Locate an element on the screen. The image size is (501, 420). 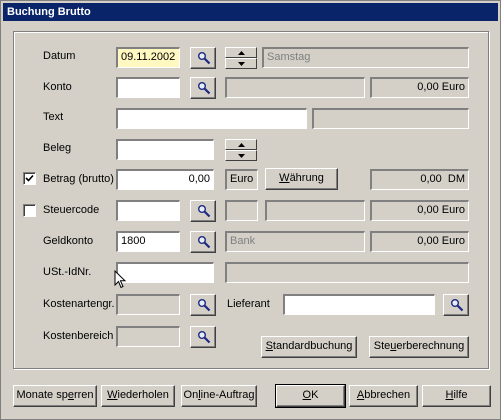
waehrung-button: Währung is located at coordinates (301, 179).